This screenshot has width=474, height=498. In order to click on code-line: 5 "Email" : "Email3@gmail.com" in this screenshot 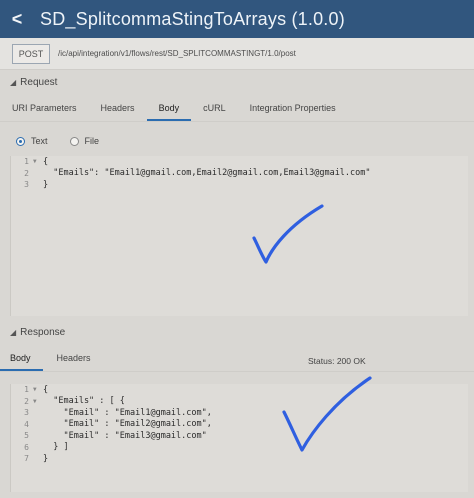, I will do `click(239, 436)`.